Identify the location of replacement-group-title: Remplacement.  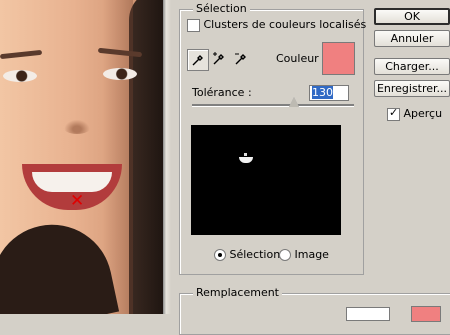
(237, 292).